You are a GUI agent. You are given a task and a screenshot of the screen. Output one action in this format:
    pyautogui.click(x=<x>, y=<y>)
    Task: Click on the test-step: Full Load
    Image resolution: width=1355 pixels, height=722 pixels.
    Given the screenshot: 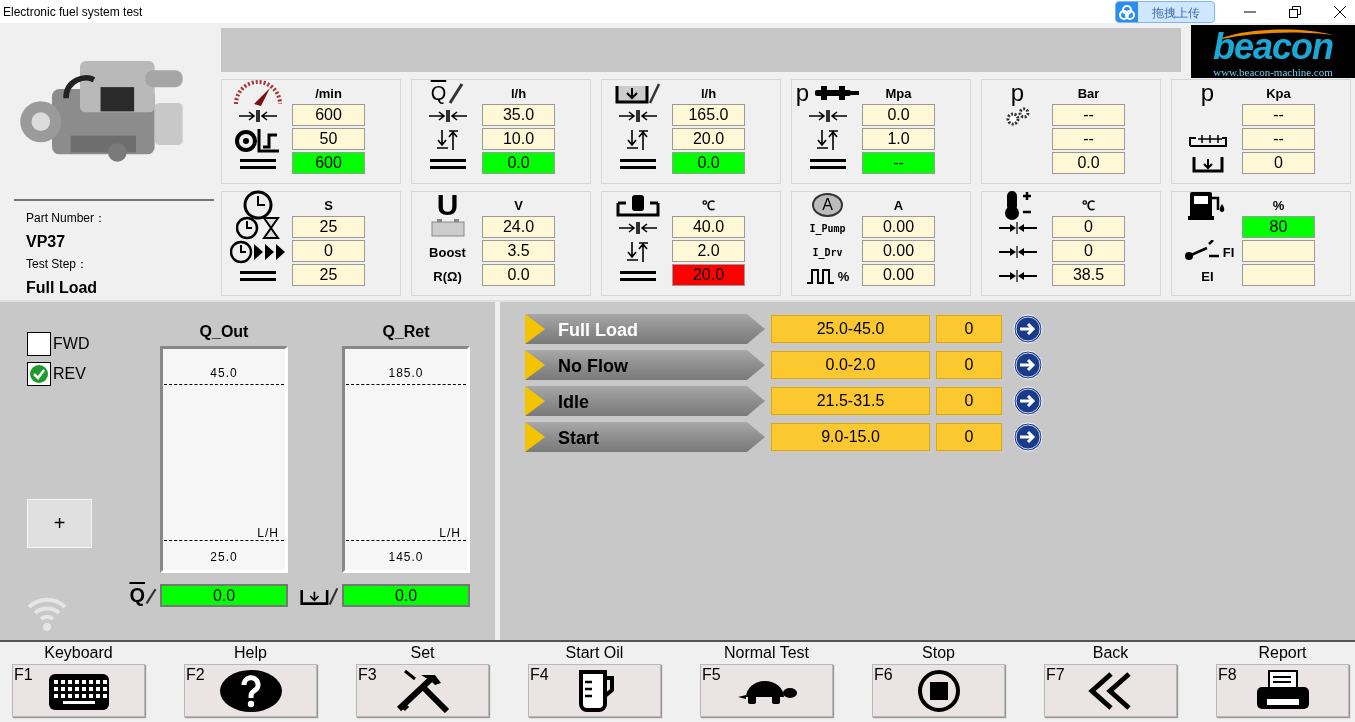 What is the action you would take?
    pyautogui.click(x=123, y=287)
    